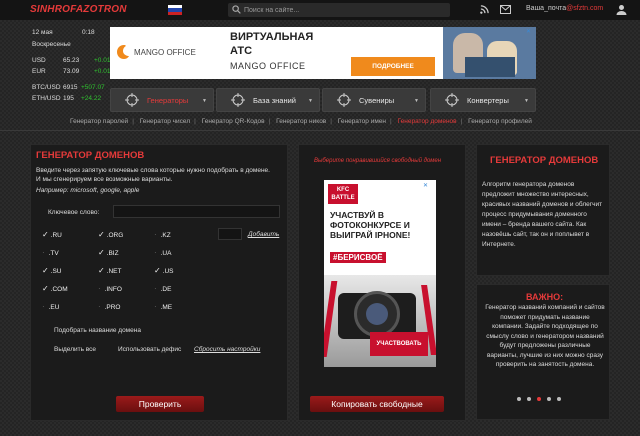 This screenshot has height=436, width=640. I want to click on option-use-hyphen: Использовать дефис, so click(149, 349).